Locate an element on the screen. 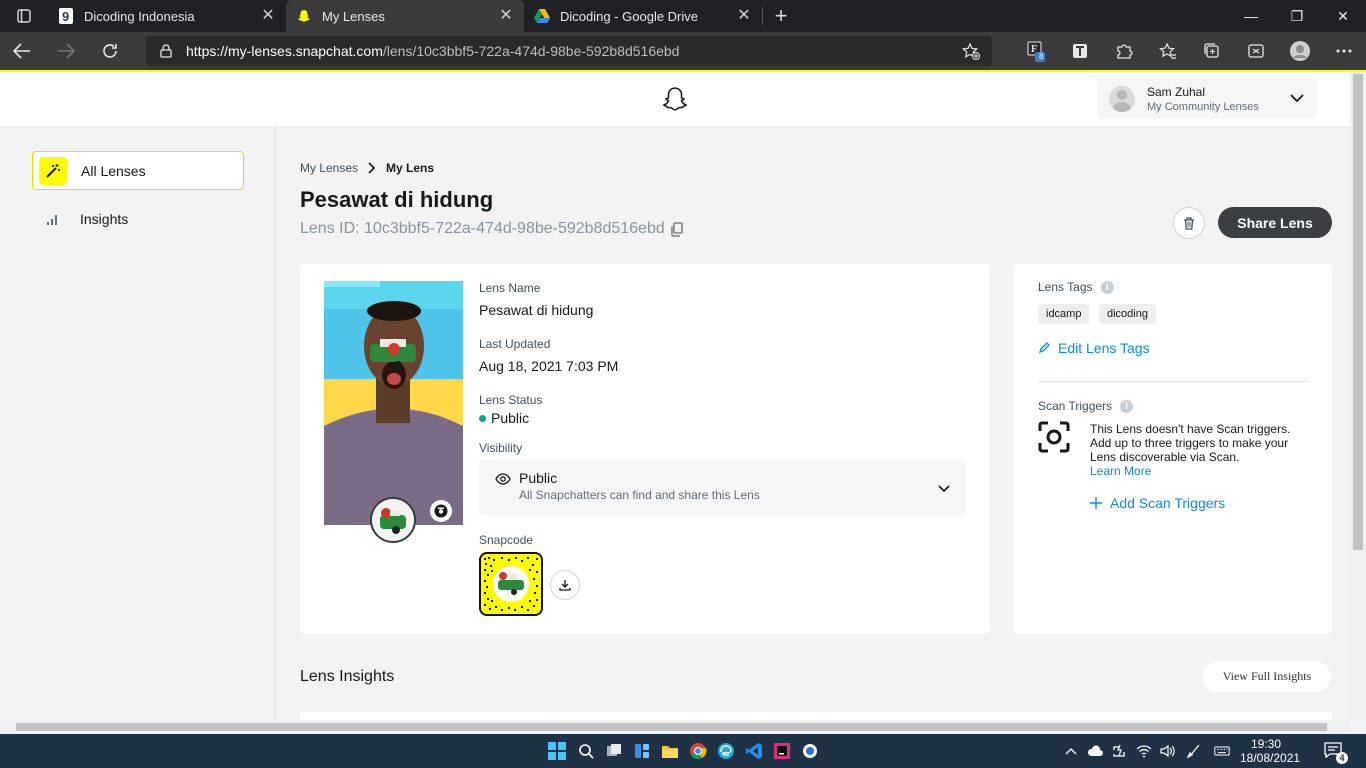 This screenshot has height=768, width=1366. forward-button is located at coordinates (66, 51).